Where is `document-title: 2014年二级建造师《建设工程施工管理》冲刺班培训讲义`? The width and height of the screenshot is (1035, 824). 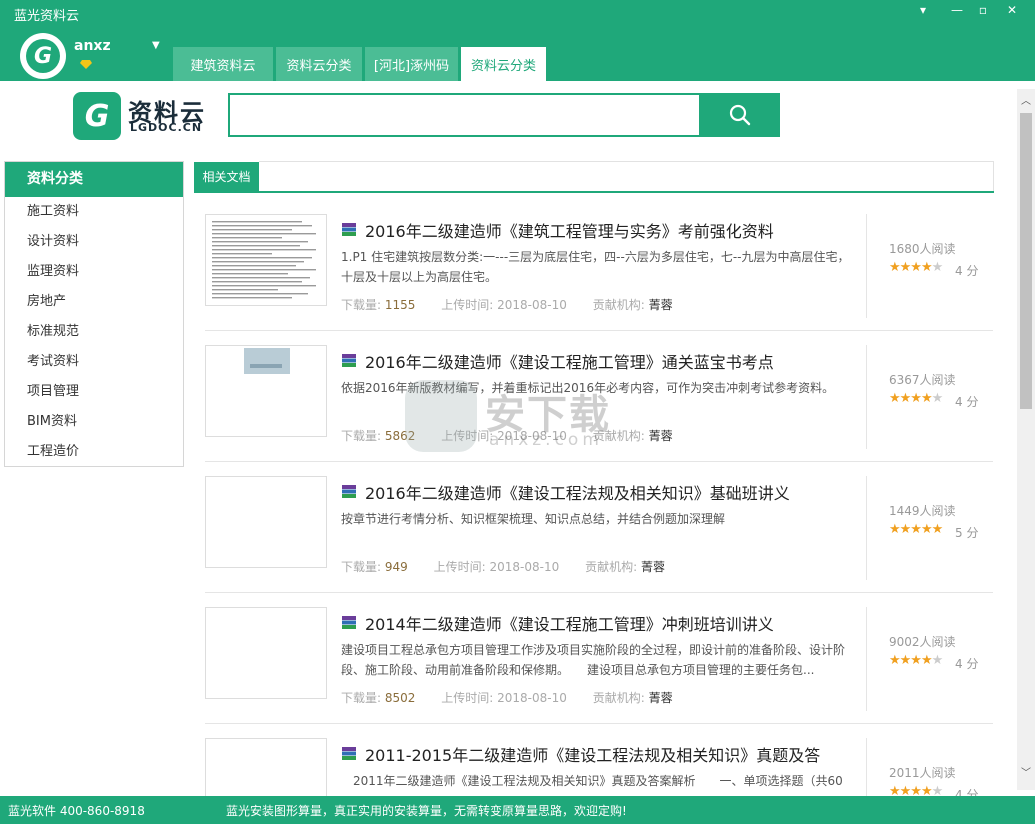 document-title: 2014年二级建造师《建设工程施工管理》冲刺班培训讲义 is located at coordinates (569, 623).